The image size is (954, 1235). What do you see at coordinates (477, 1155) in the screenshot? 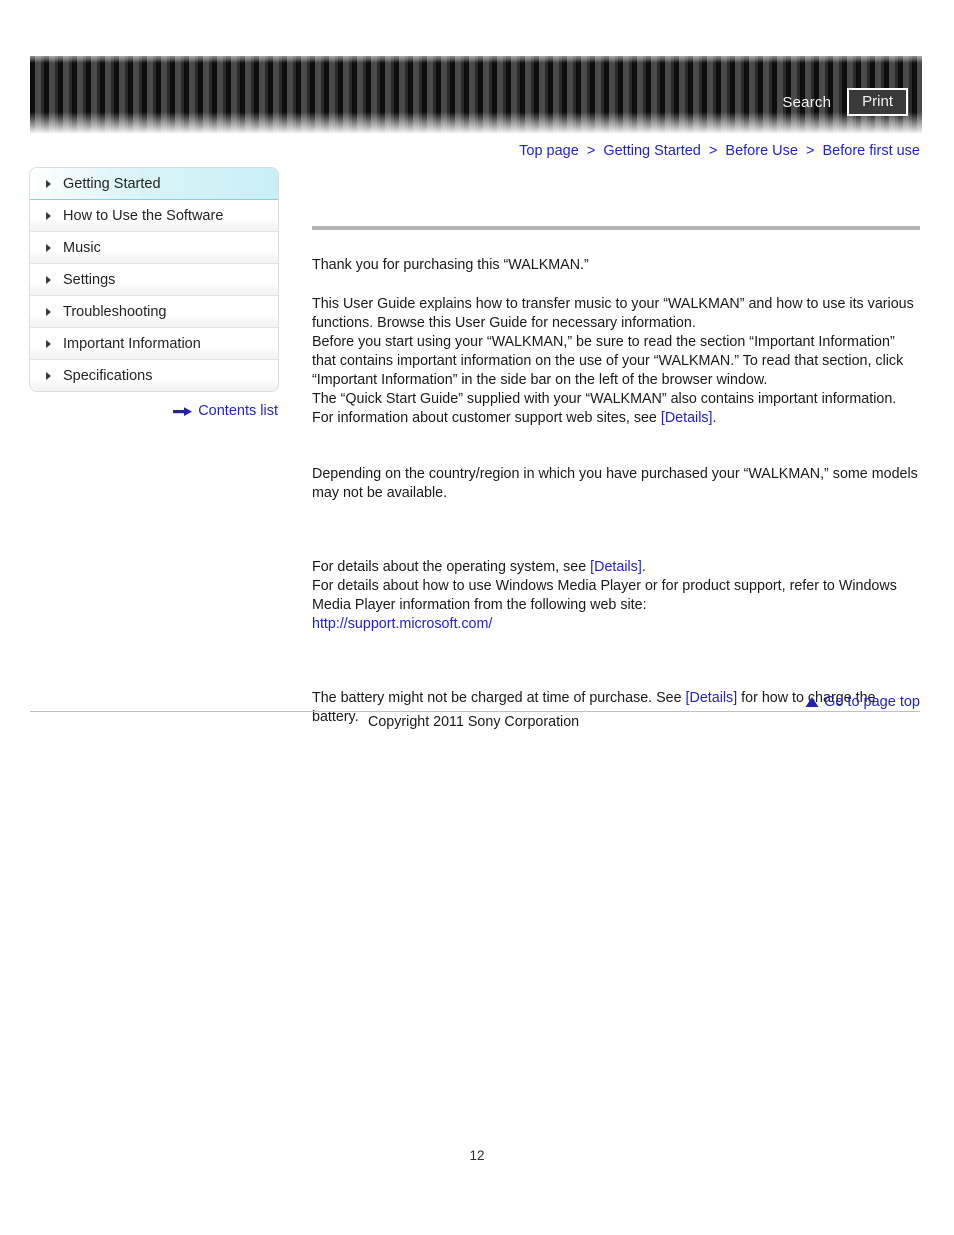
I see `page-number: 12` at bounding box center [477, 1155].